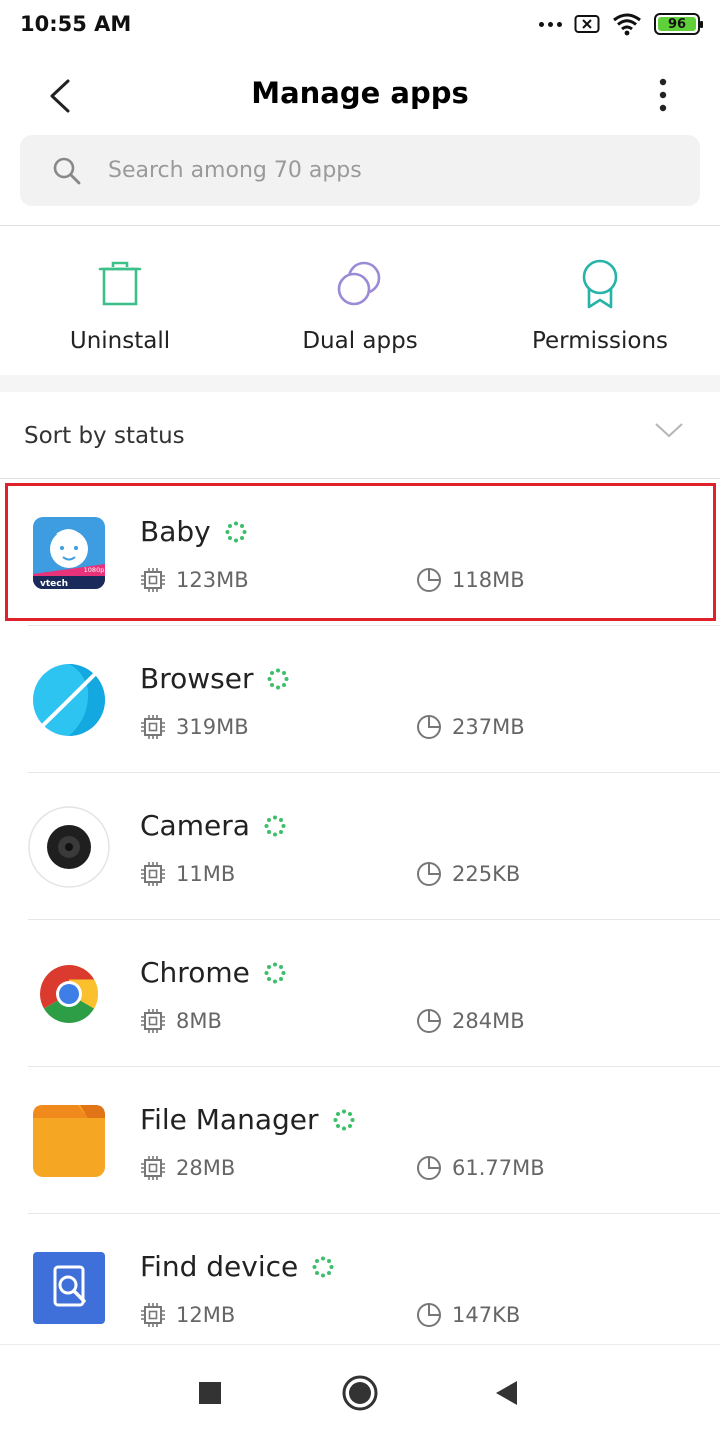  I want to click on trash-icon, so click(120, 283).